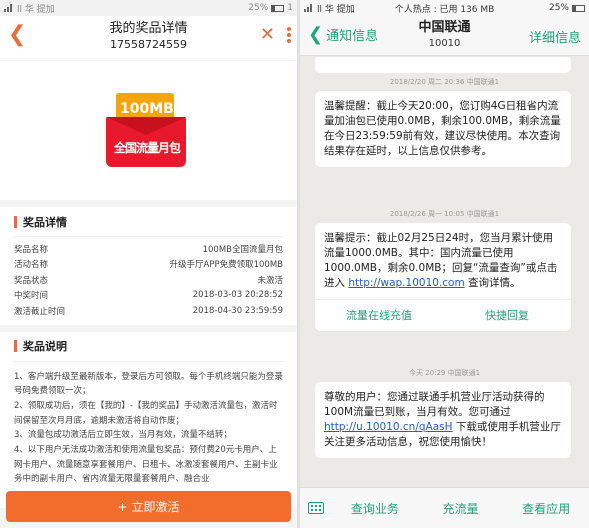 This screenshot has height=528, width=589. What do you see at coordinates (237, 310) in the screenshot?
I see `row-value: 2018-04-30 23:59:59` at bounding box center [237, 310].